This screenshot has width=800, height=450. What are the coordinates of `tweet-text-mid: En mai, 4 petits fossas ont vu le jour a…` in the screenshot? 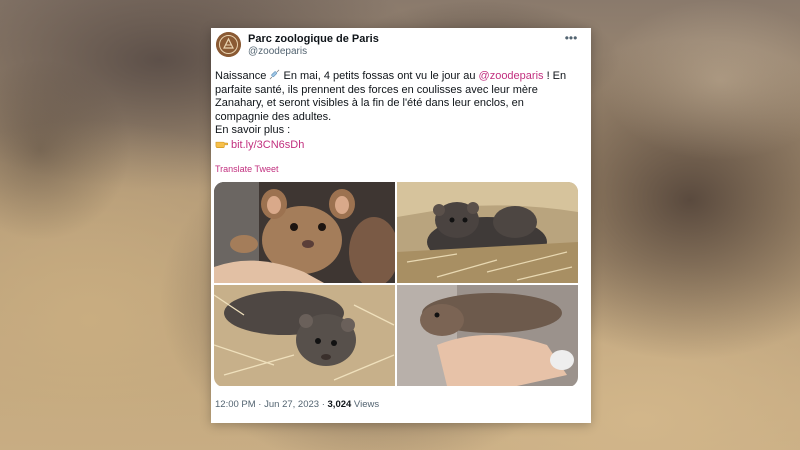 It's located at (379, 76).